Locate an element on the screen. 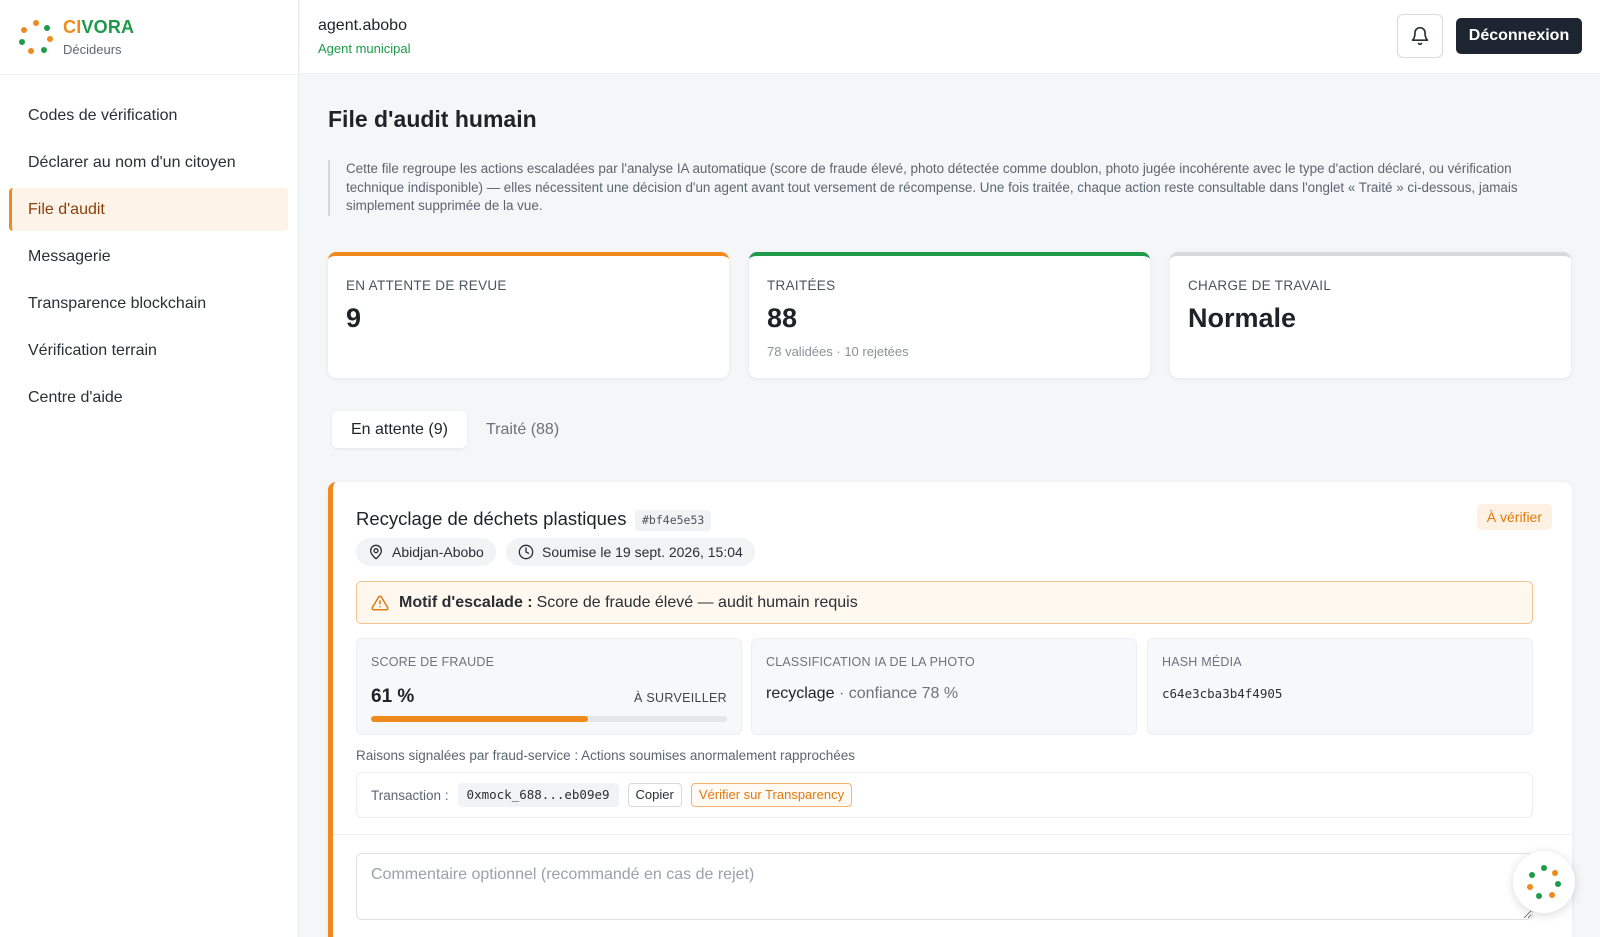  submitted-chip: Soumise le 19 sept. 2026, 15:04 is located at coordinates (630, 552).